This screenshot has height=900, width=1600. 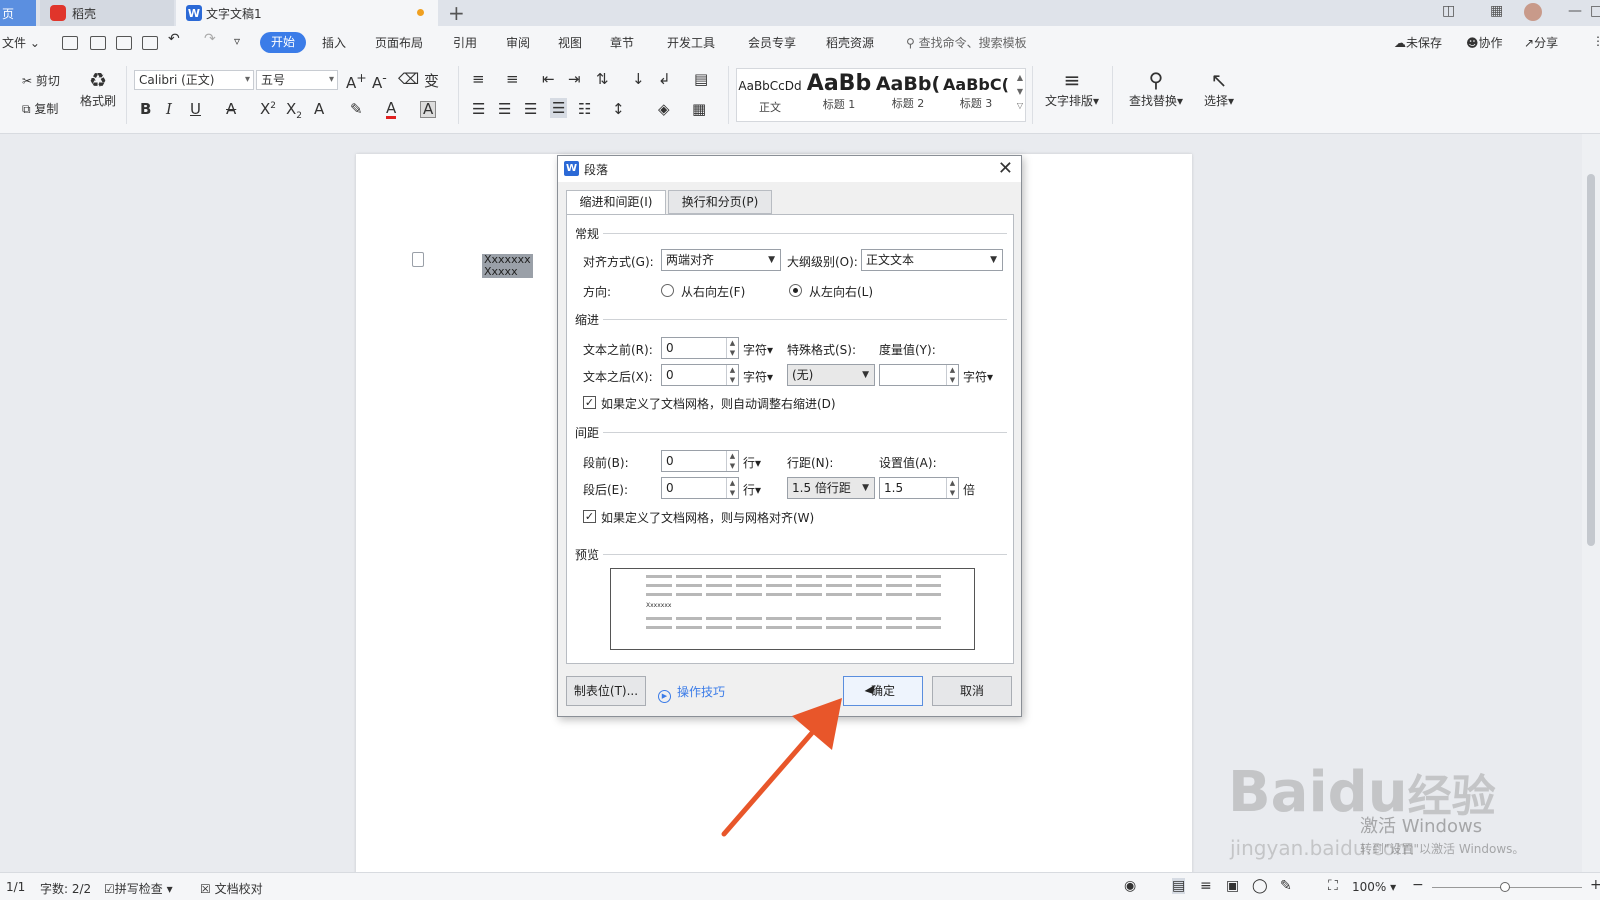 I want to click on tab-line-page-break: 换行和分页(P), so click(x=720, y=202).